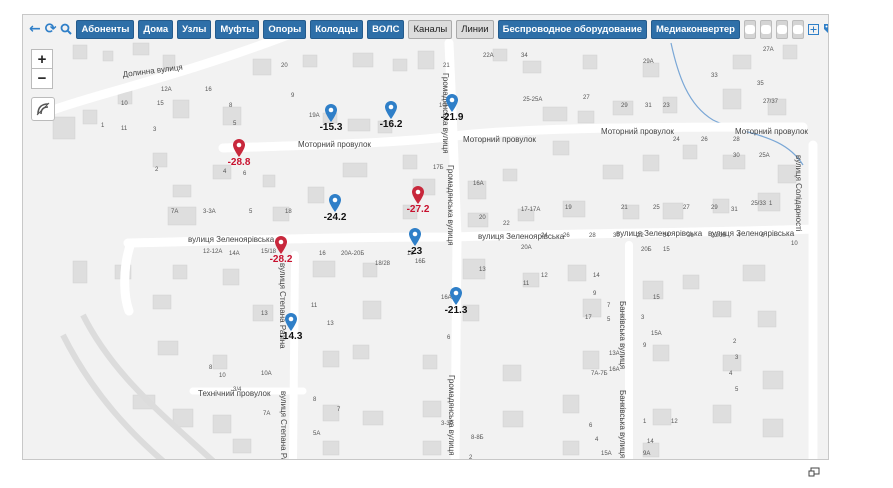  I want to click on house-number: 34, so click(524, 56).